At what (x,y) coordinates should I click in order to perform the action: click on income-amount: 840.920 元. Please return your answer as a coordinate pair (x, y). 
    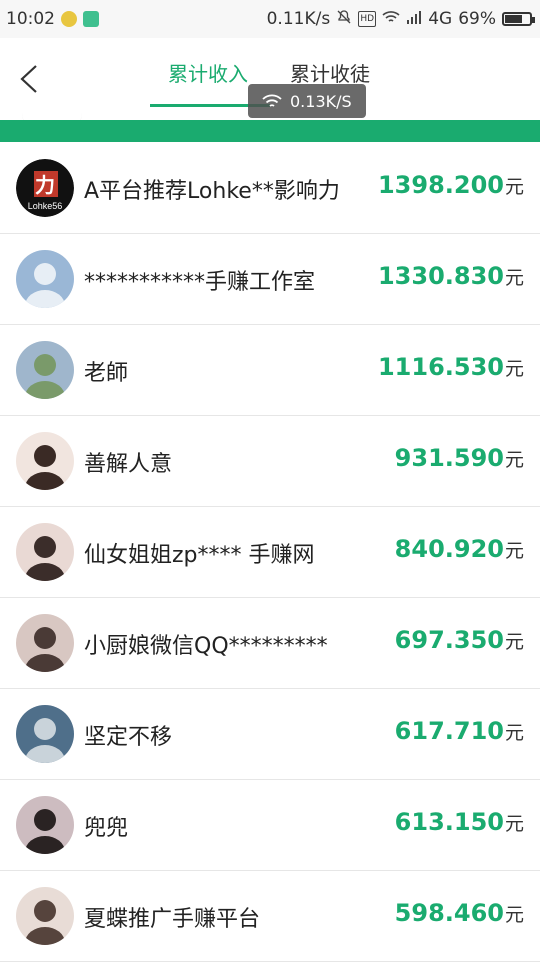
    Looking at the image, I should click on (459, 549).